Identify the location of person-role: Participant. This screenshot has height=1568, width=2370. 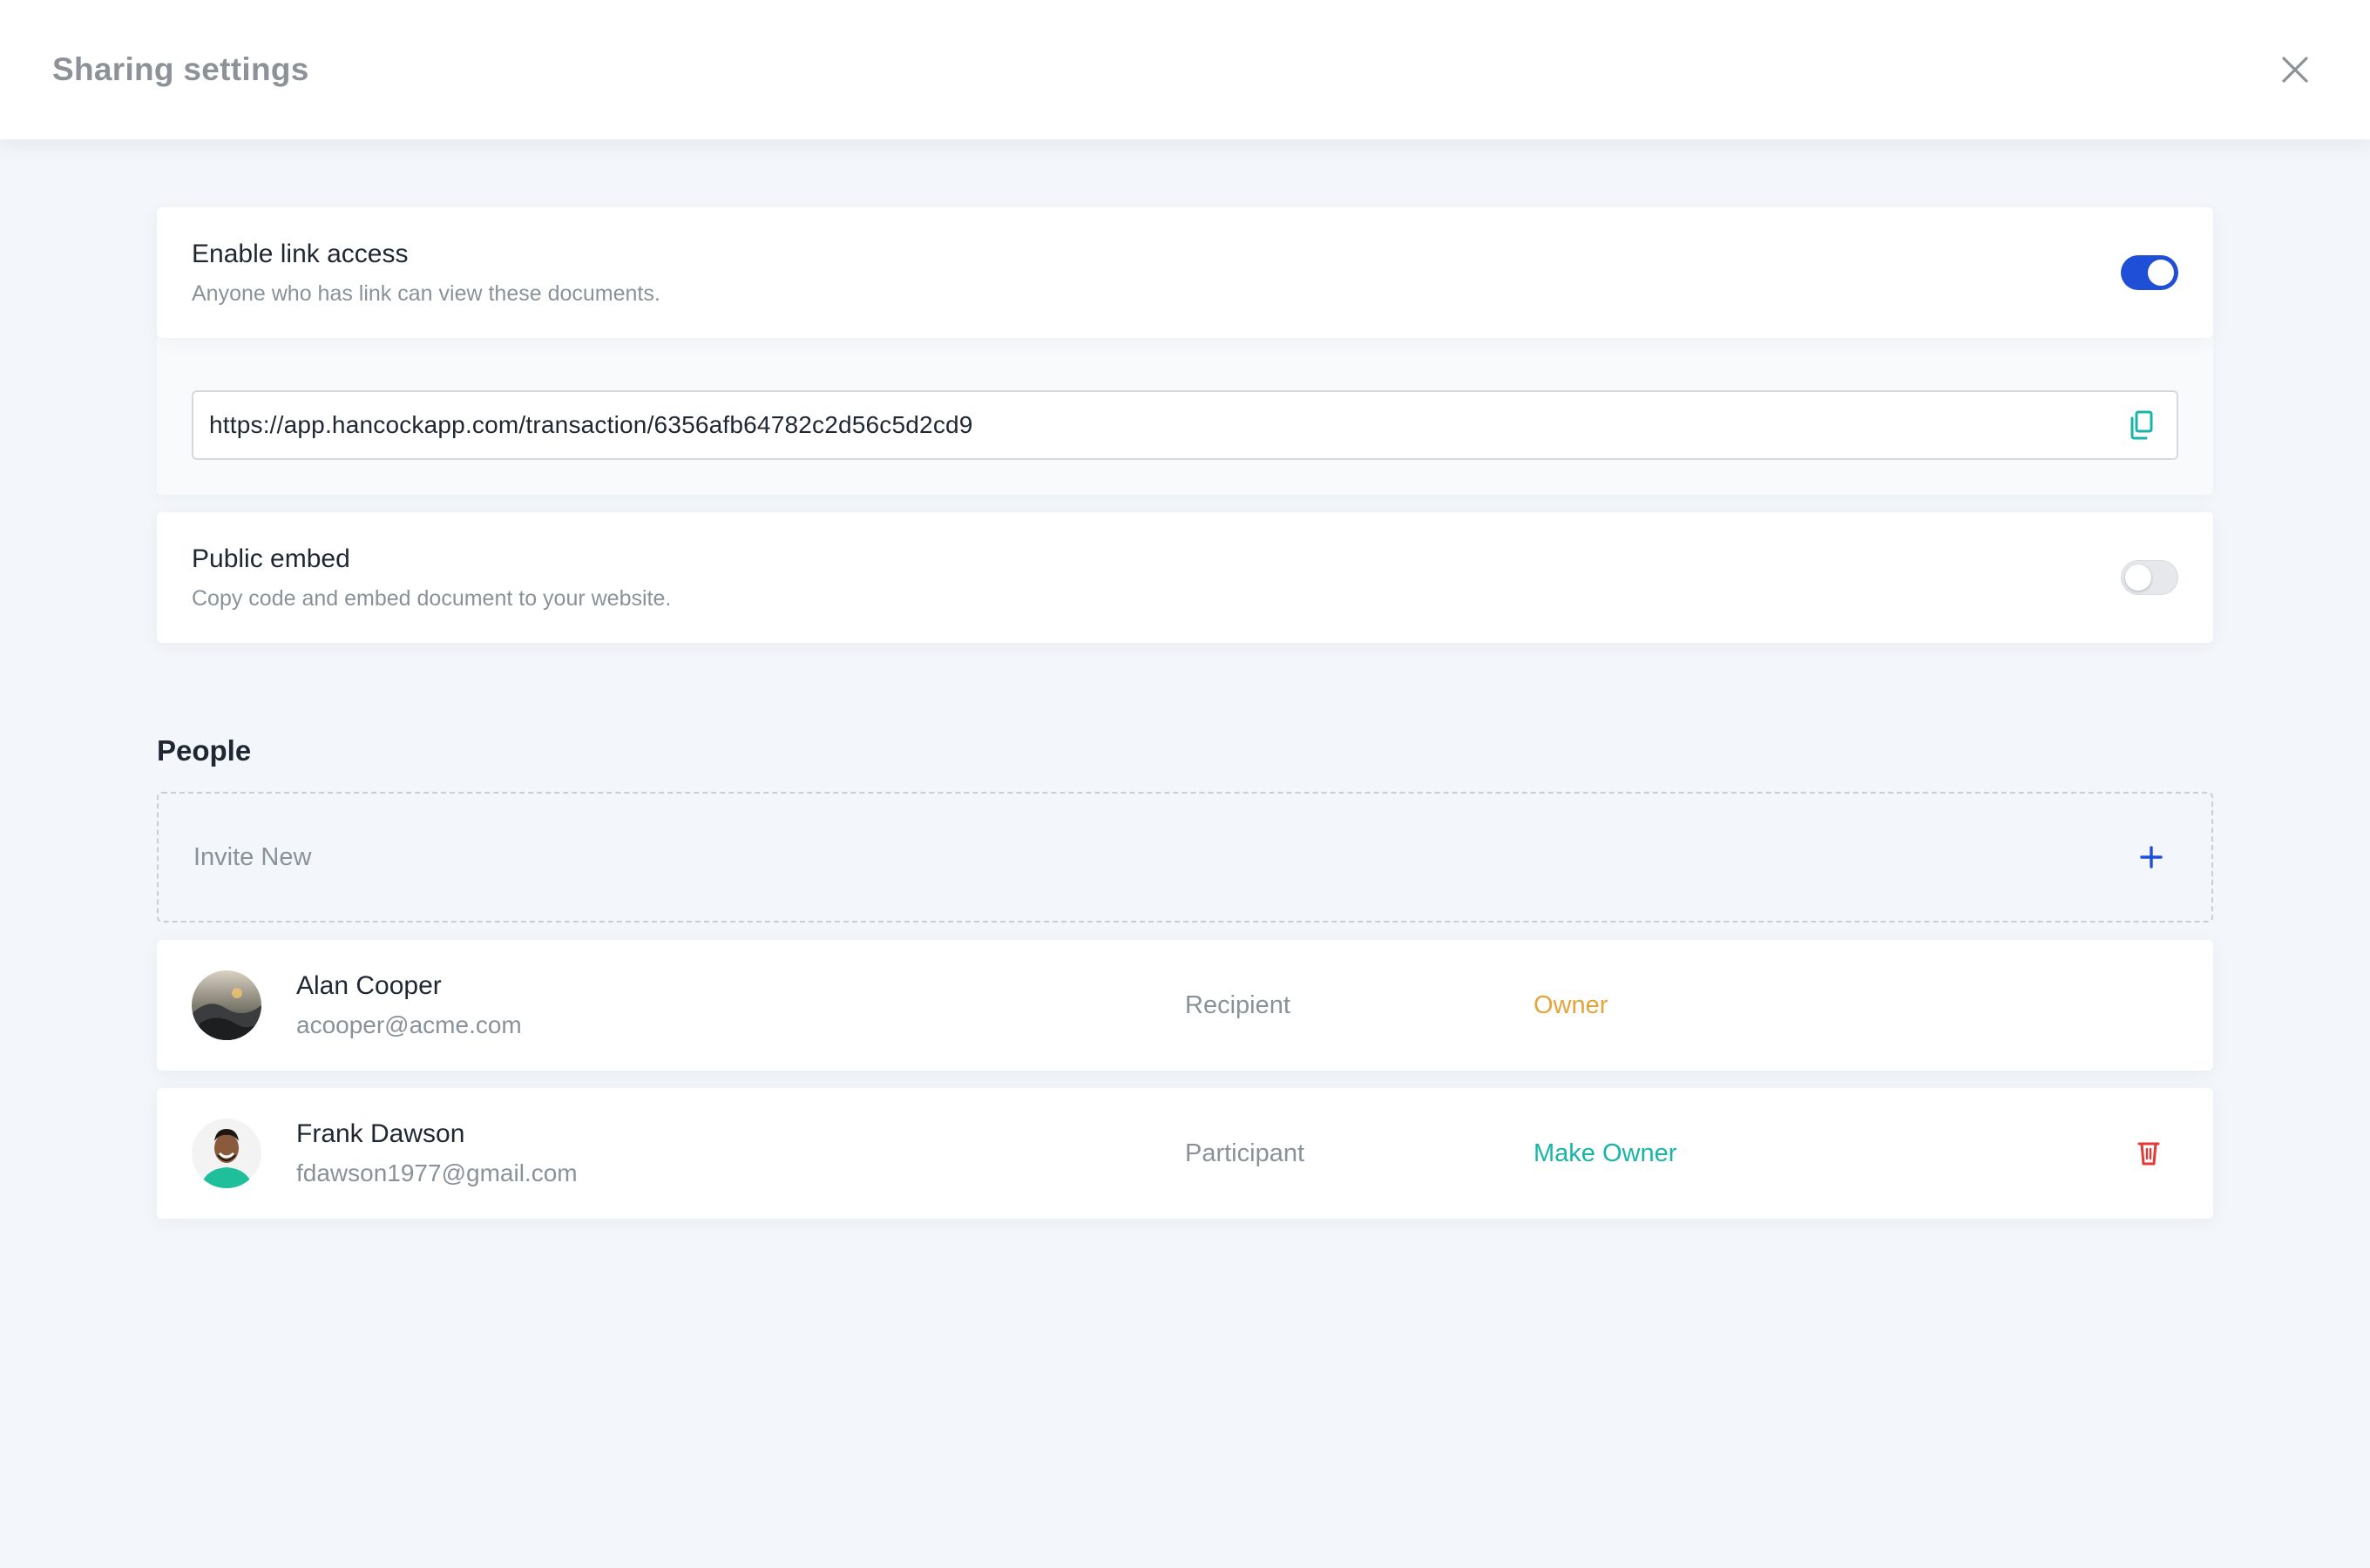
(1245, 1153).